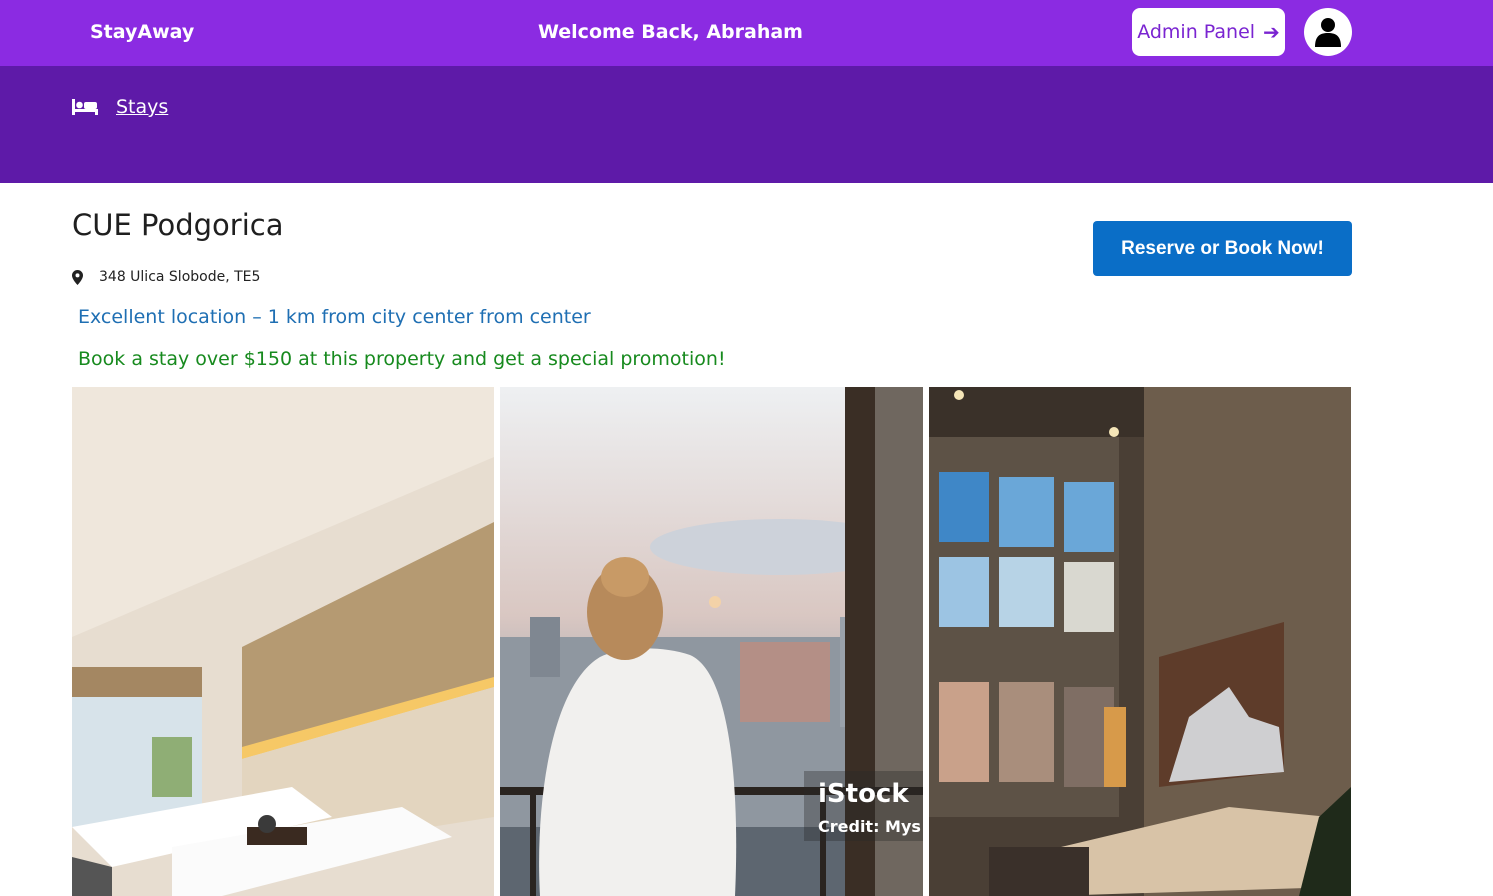 The height and width of the screenshot is (896, 1493). I want to click on brand-logo: StayAway, so click(142, 32).